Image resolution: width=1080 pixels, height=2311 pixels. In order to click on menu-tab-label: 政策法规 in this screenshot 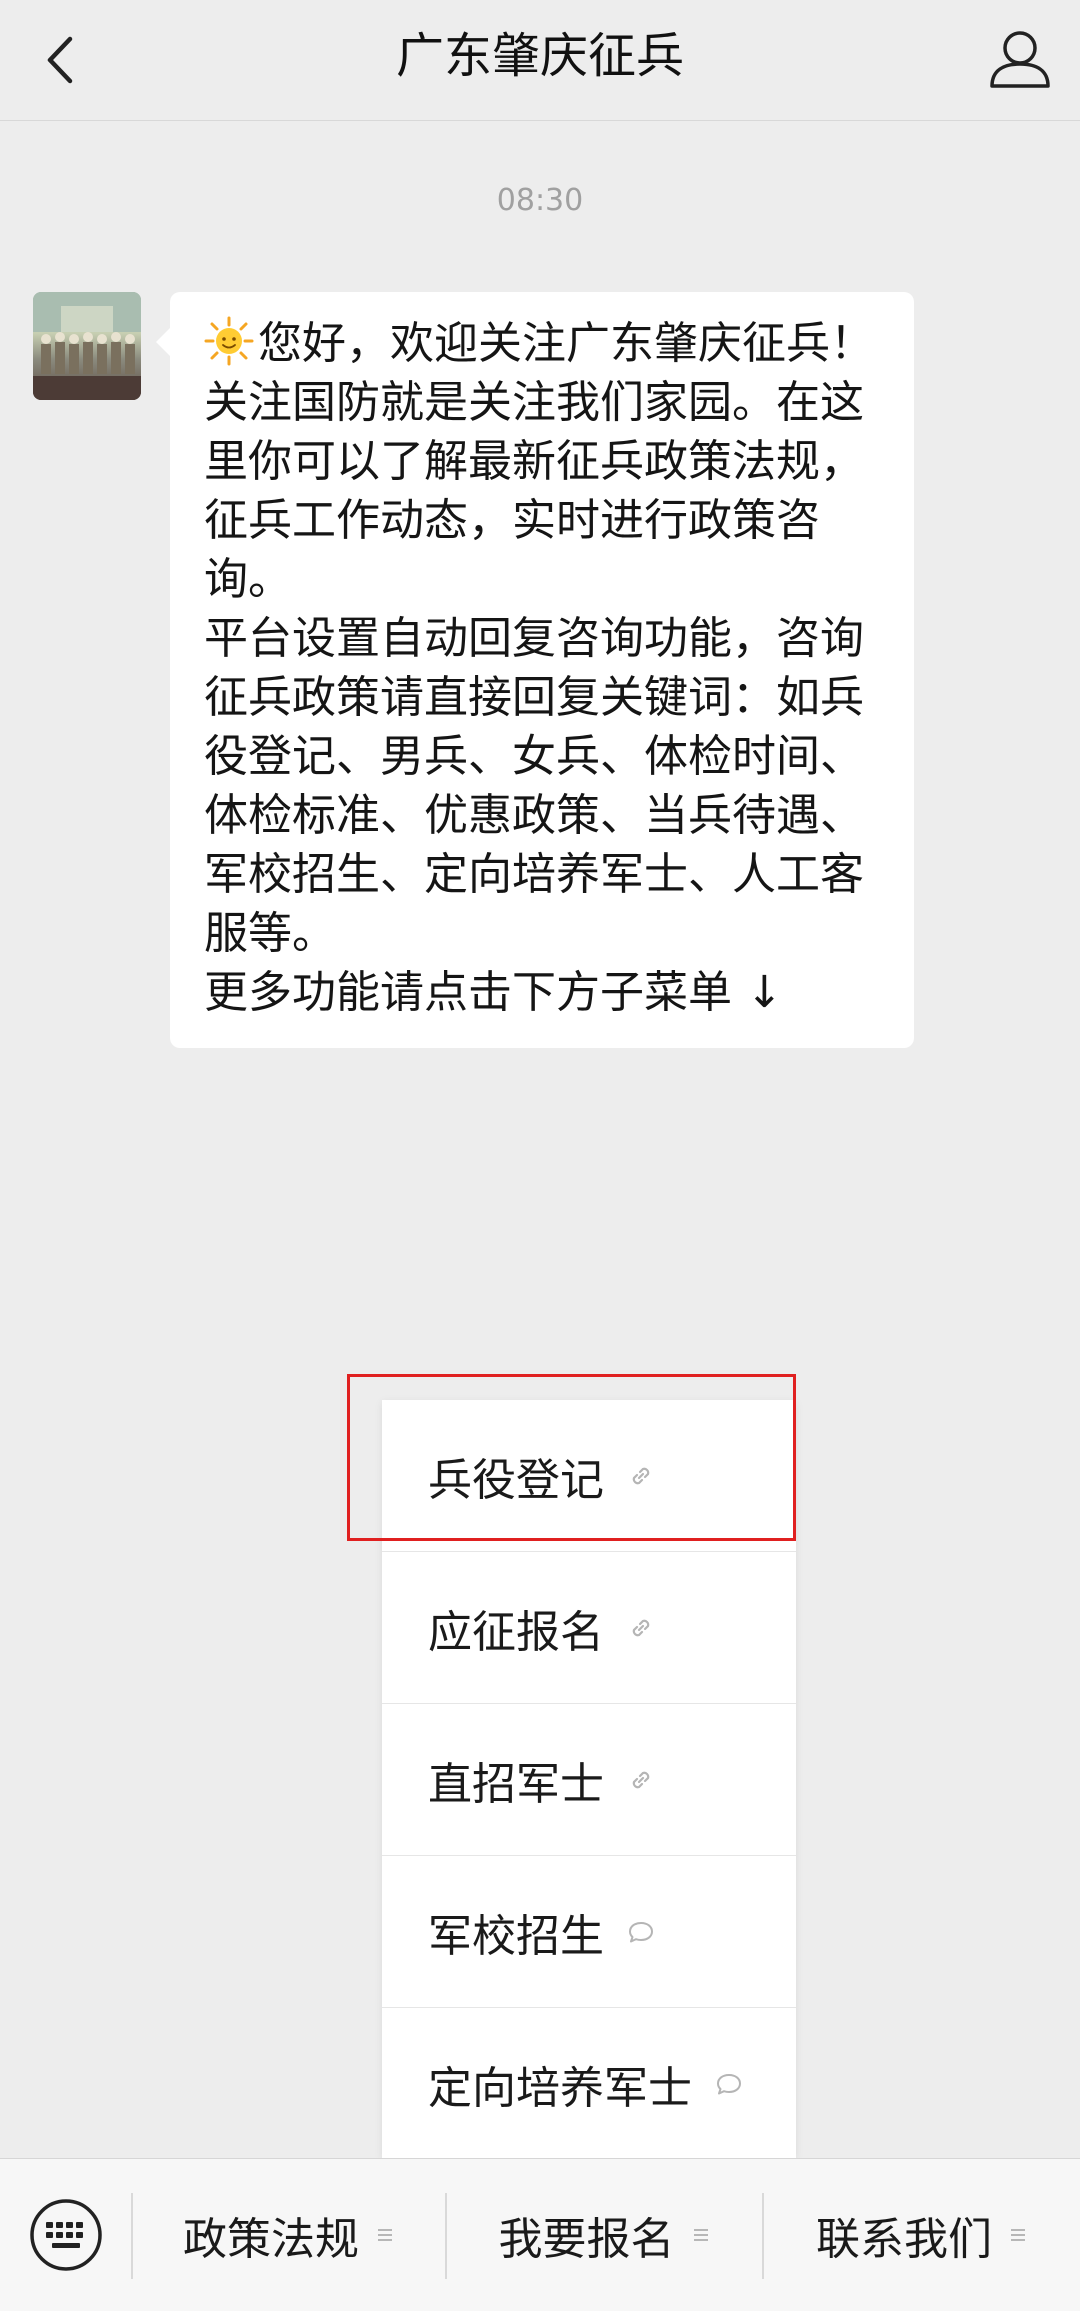, I will do `click(271, 2239)`.